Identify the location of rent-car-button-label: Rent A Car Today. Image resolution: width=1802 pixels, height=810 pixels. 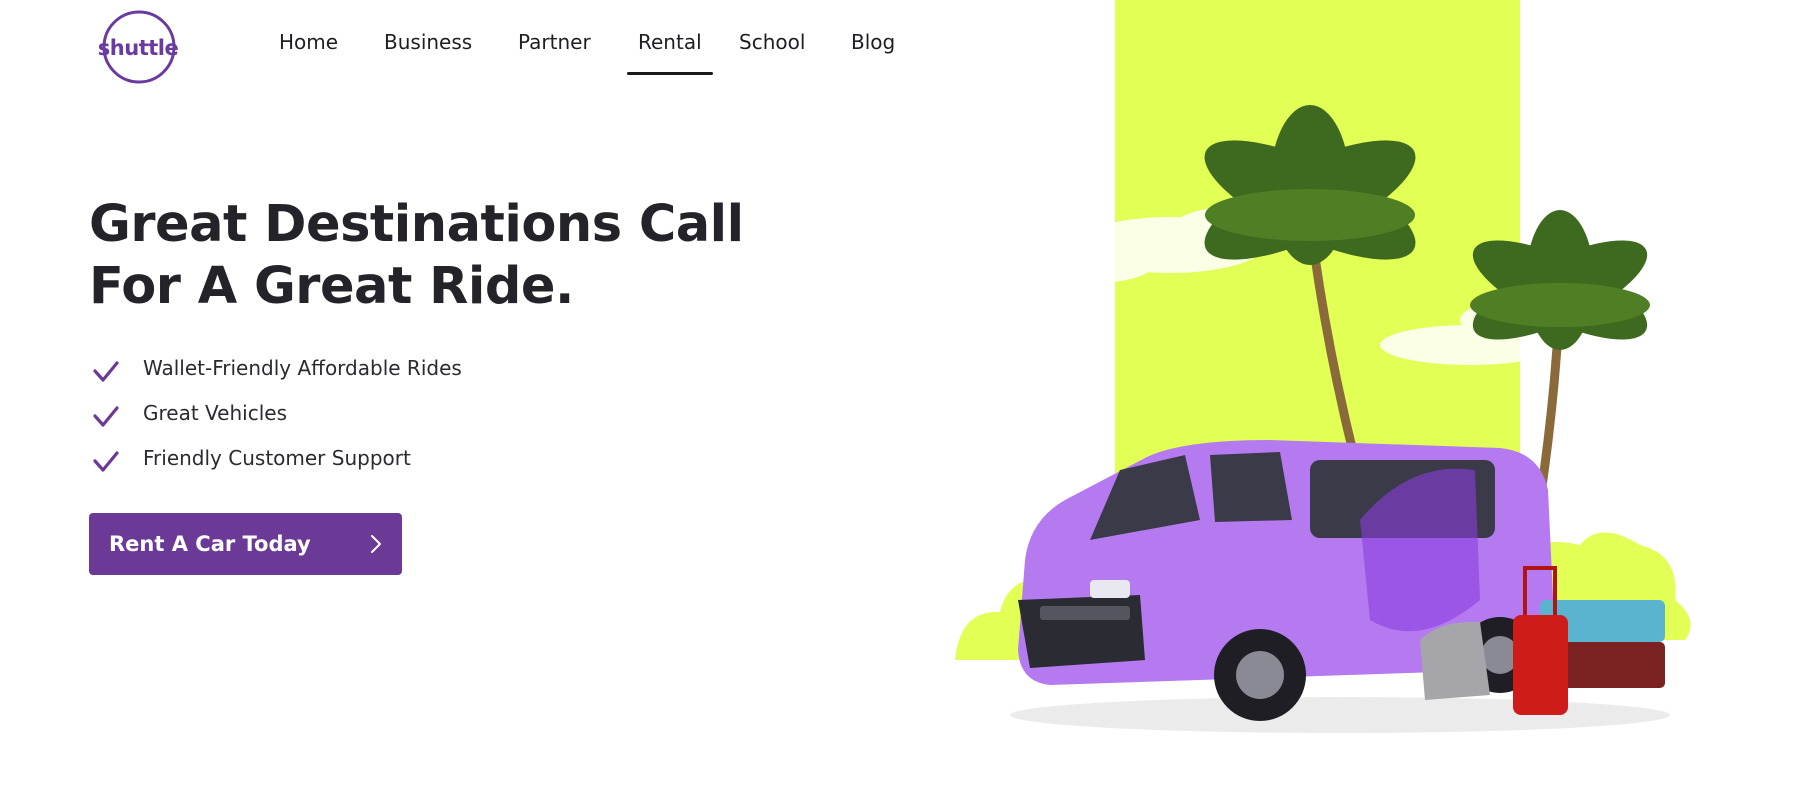
(210, 544).